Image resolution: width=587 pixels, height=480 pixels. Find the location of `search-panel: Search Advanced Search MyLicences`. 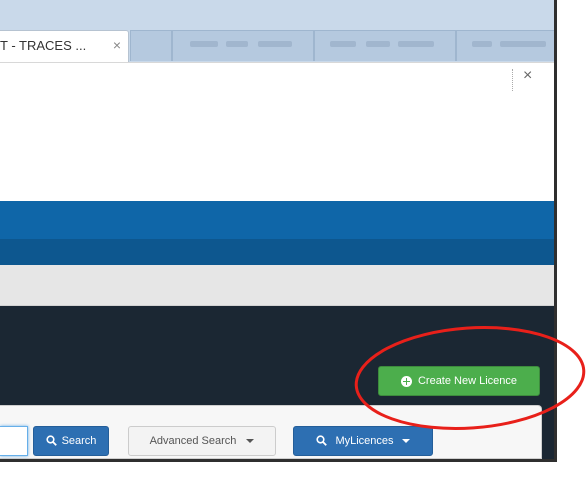

search-panel: Search Advanced Search MyLicences is located at coordinates (271, 432).